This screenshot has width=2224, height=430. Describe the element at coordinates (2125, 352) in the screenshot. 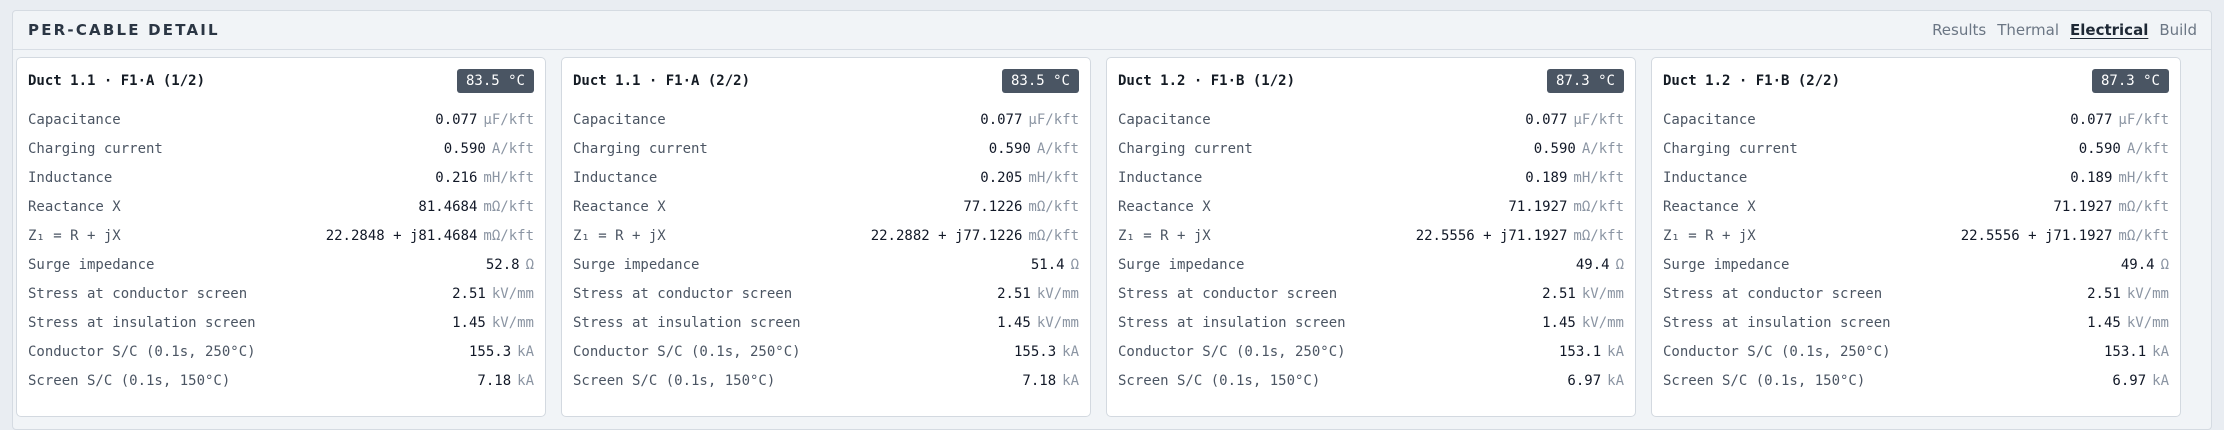

I see `value-number: 153.1` at that location.